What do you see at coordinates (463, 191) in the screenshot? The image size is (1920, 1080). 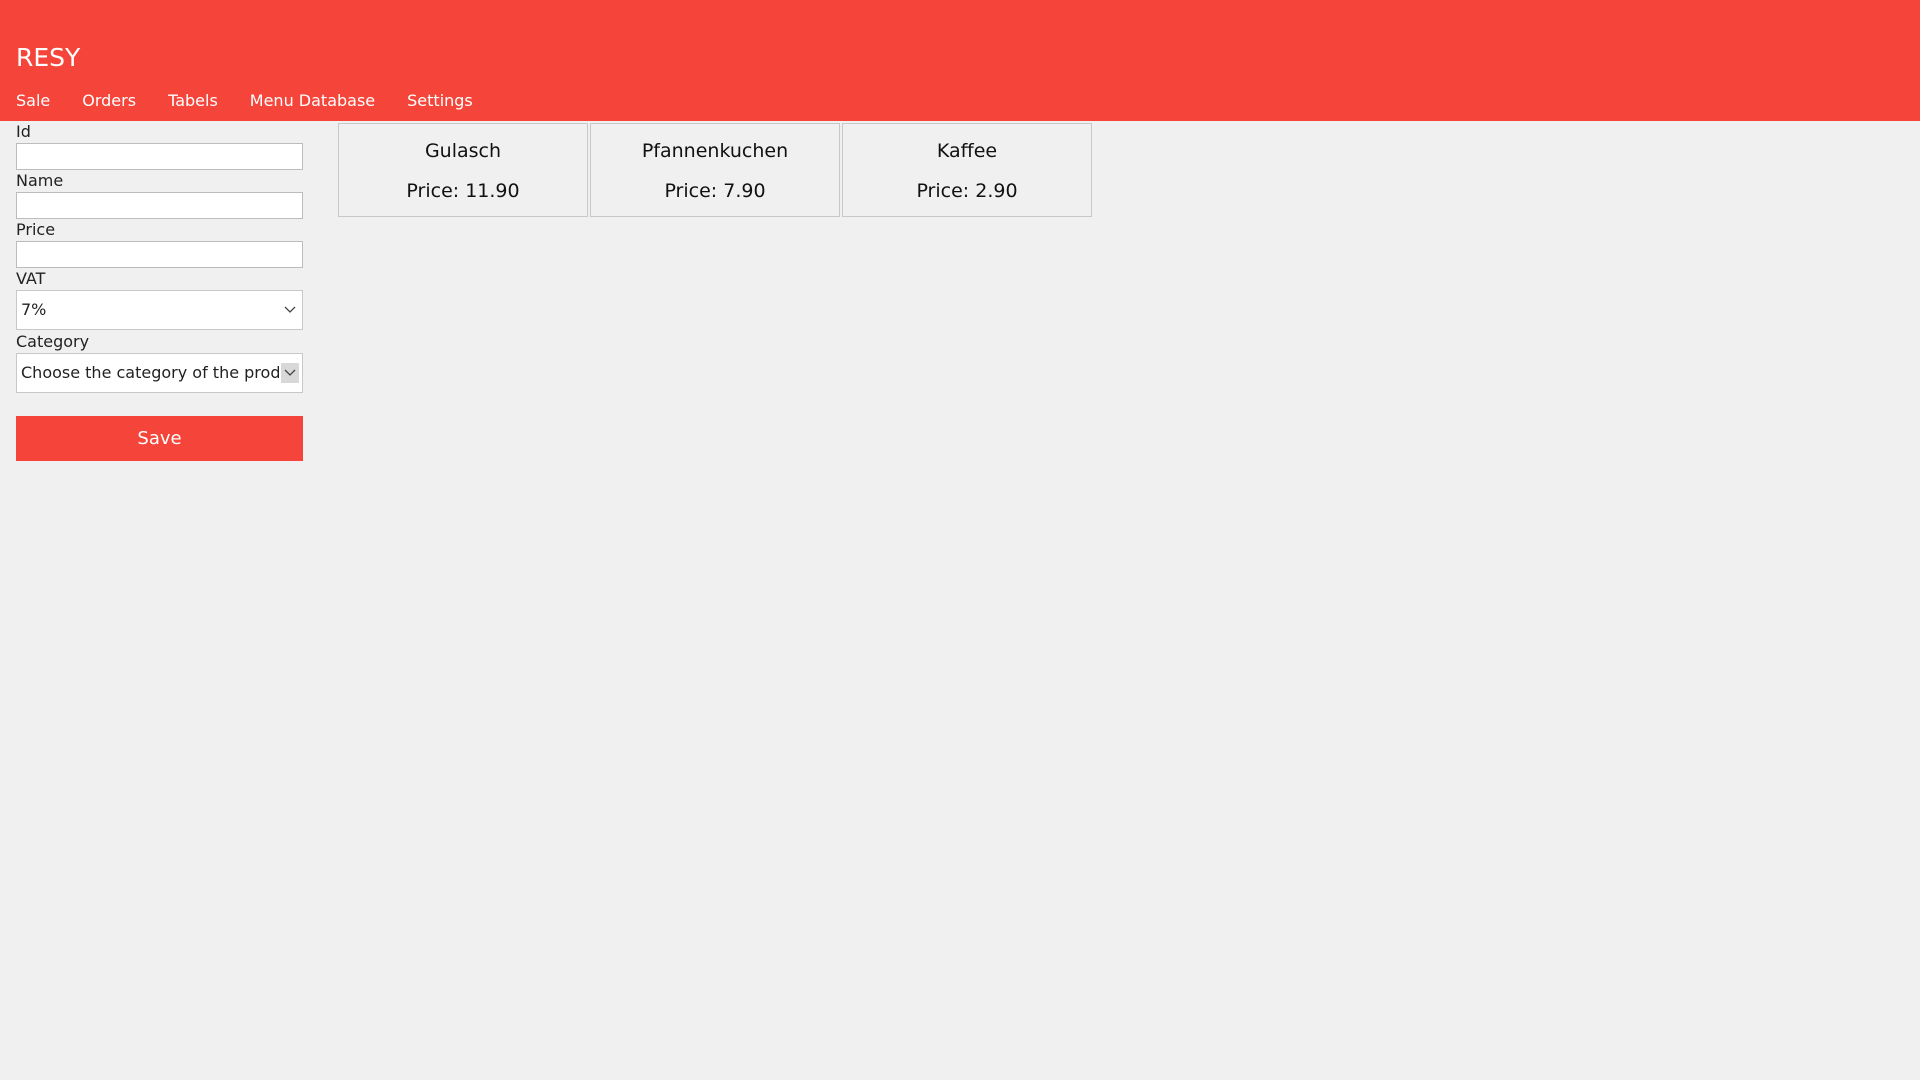 I see `product-price: Price: 11.90` at bounding box center [463, 191].